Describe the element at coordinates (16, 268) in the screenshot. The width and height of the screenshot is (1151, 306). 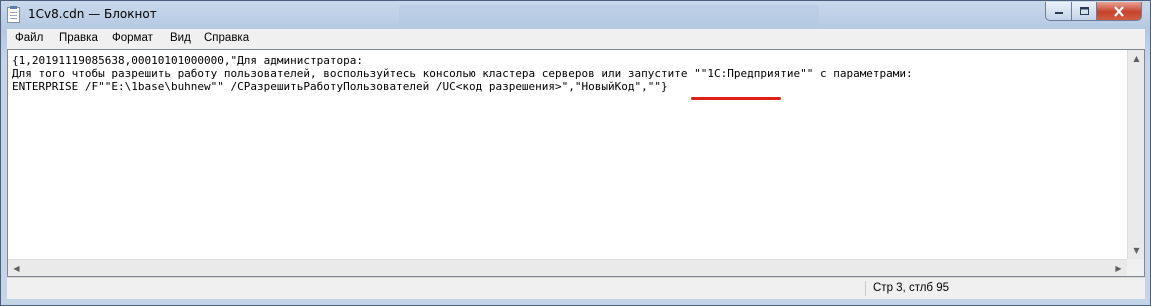
I see `scroll-left-arrow-icon: ◀` at that location.